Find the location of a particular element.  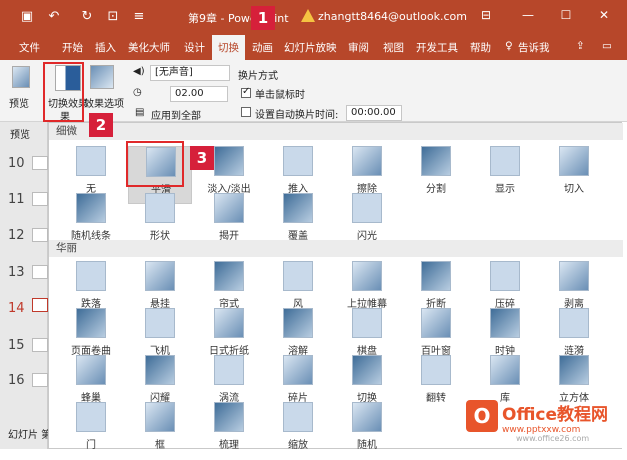

transition-label: 翻转 is located at coordinates (436, 398).